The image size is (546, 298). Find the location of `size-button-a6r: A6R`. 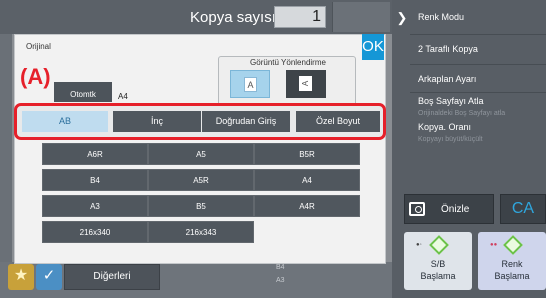

size-button-a6r: A6R is located at coordinates (95, 154).